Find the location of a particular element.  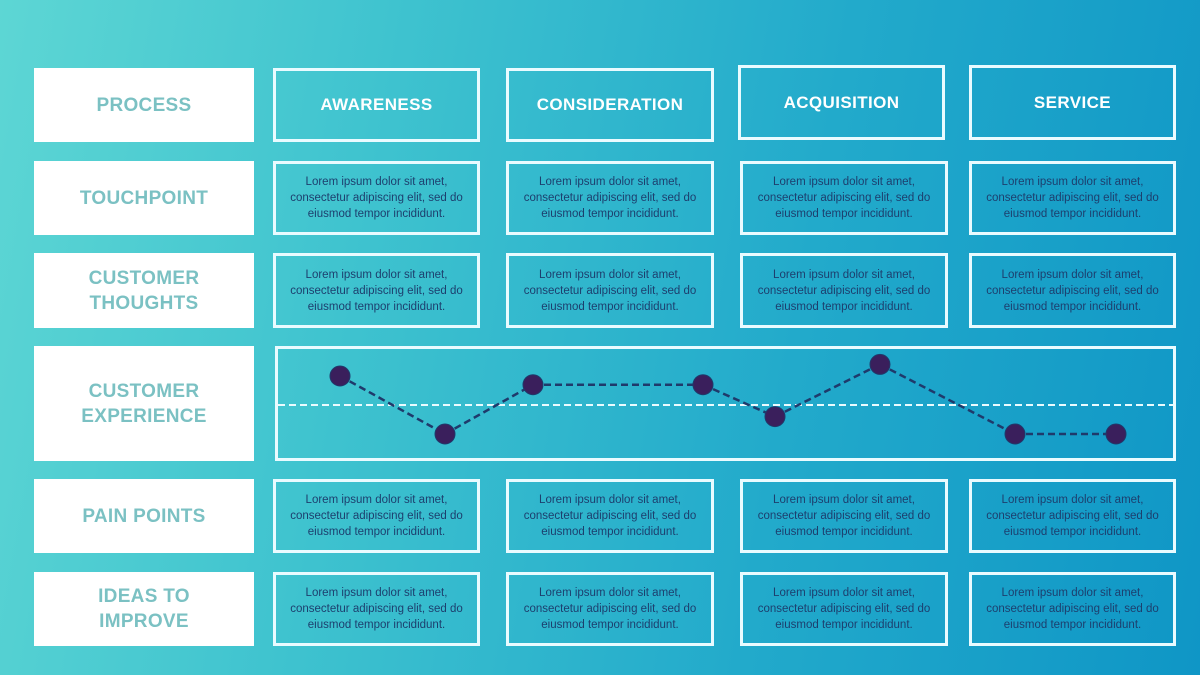

row-label-text: IDEAS TO IMPROVE is located at coordinates (144, 609).